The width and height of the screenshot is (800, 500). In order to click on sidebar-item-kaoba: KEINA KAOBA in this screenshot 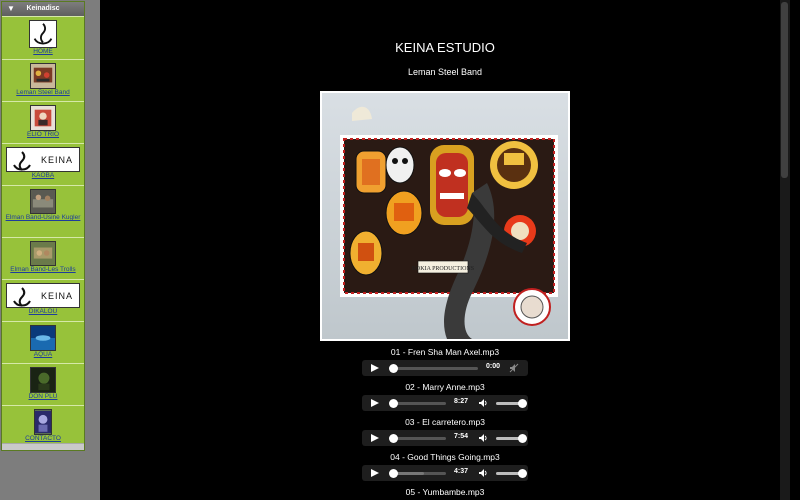, I will do `click(43, 164)`.